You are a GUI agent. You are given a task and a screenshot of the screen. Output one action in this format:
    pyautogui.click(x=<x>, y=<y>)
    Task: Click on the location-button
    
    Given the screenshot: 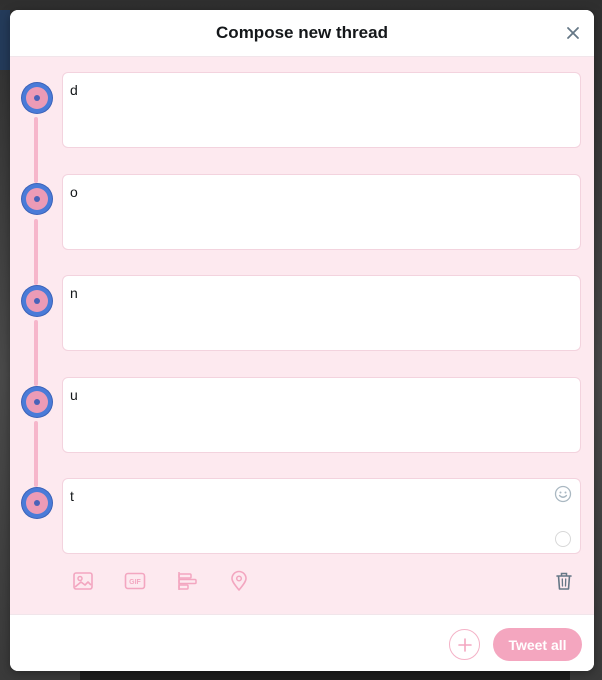 What is the action you would take?
    pyautogui.click(x=239, y=581)
    